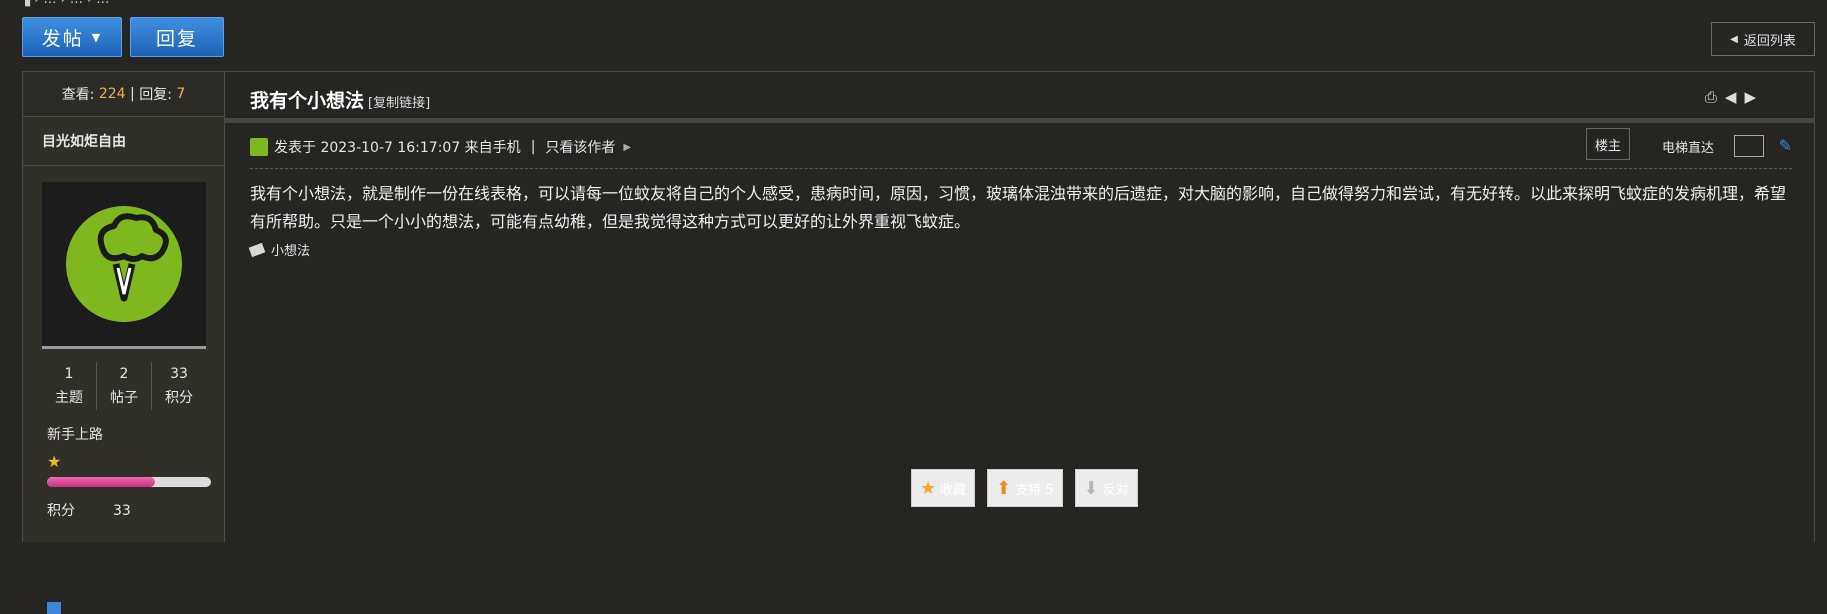 This screenshot has height=614, width=1827. I want to click on replies-label: 回复:, so click(155, 95).